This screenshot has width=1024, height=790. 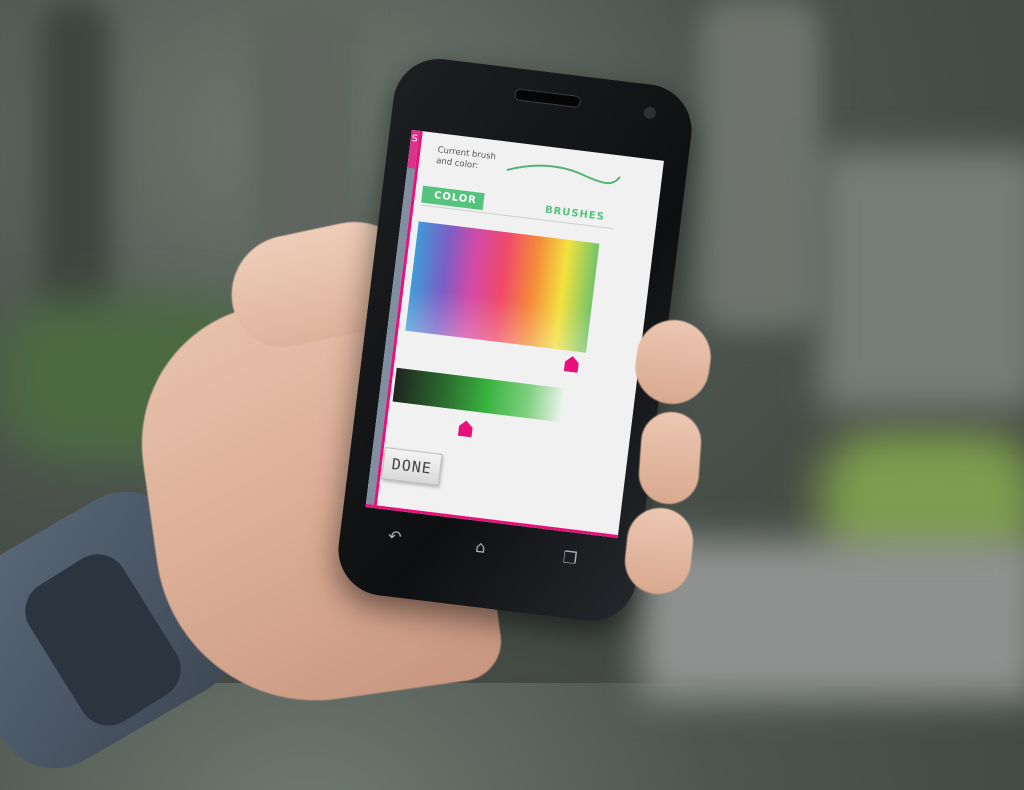 I want to click on hue-spectrum, so click(x=502, y=287).